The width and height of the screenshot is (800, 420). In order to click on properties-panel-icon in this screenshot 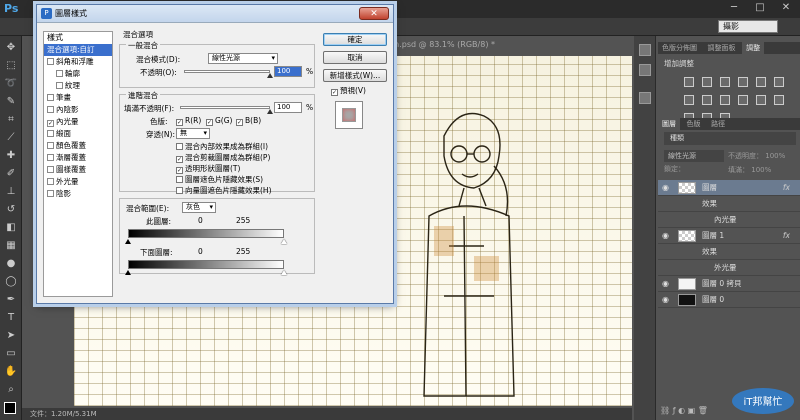, I will do `click(645, 98)`.